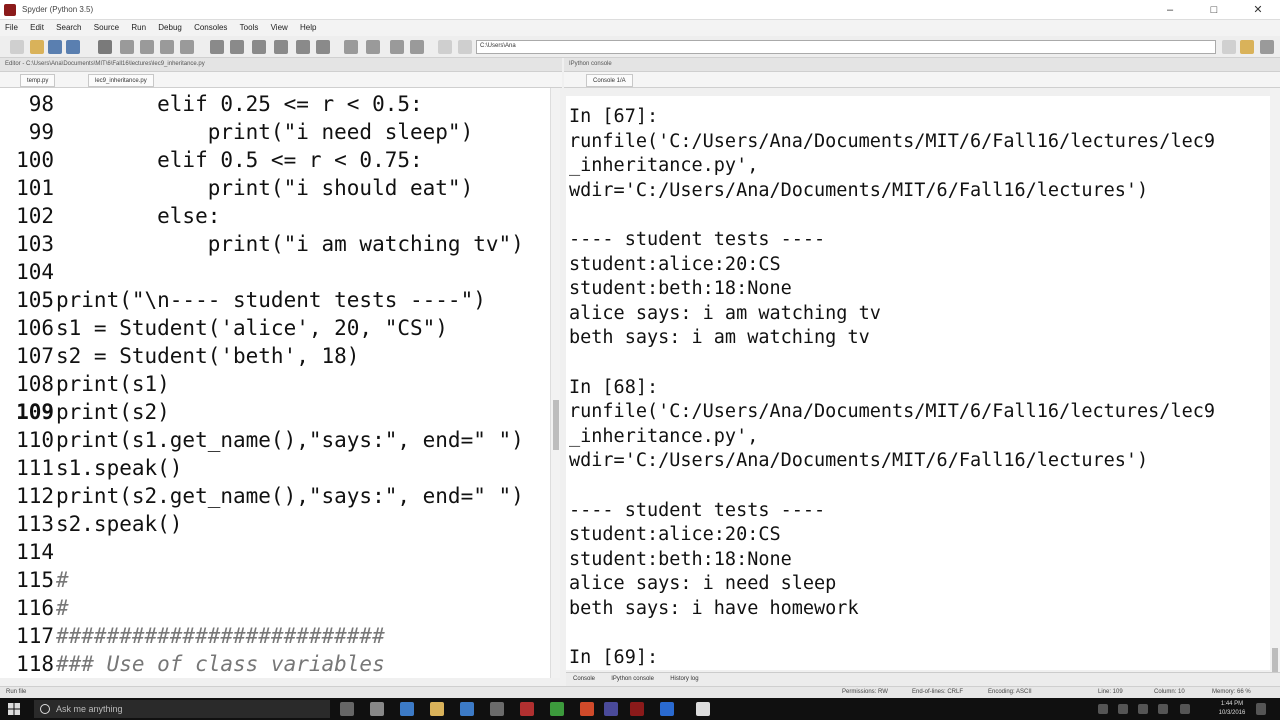 Image resolution: width=1280 pixels, height=720 pixels. Describe the element at coordinates (555, 383) in the screenshot. I see `editor-scrollbar` at that location.